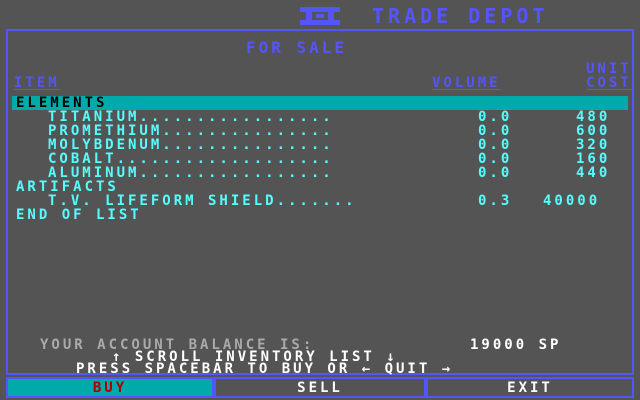  Describe the element at coordinates (495, 173) in the screenshot. I see `volume-aluminum: 0.0` at that location.